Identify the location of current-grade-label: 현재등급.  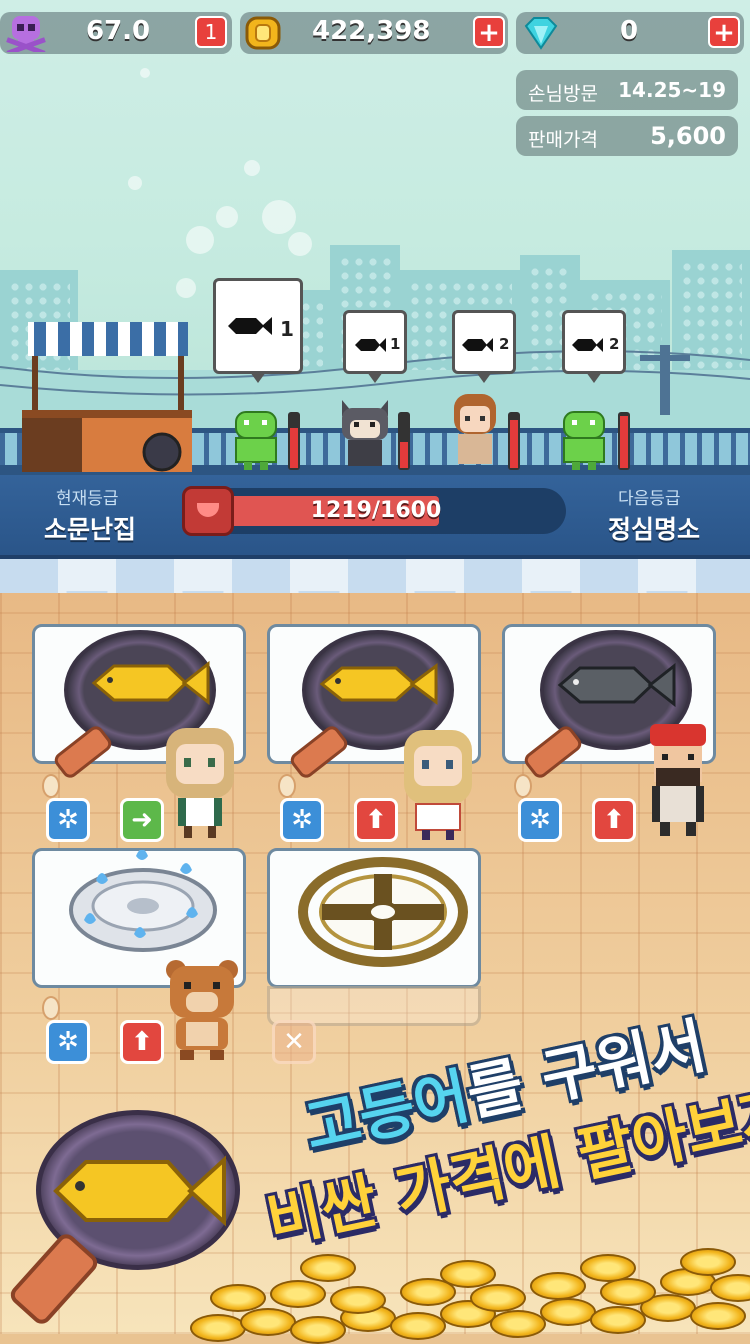
(87, 499).